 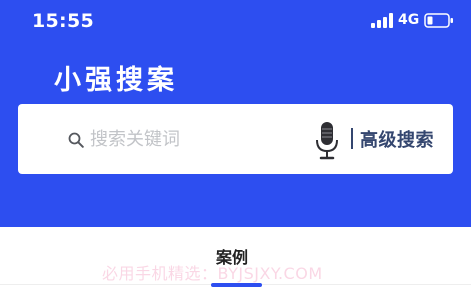 What do you see at coordinates (212, 273) in the screenshot?
I see `watermark: 必用手机精选：BYJSJXY.COM` at bounding box center [212, 273].